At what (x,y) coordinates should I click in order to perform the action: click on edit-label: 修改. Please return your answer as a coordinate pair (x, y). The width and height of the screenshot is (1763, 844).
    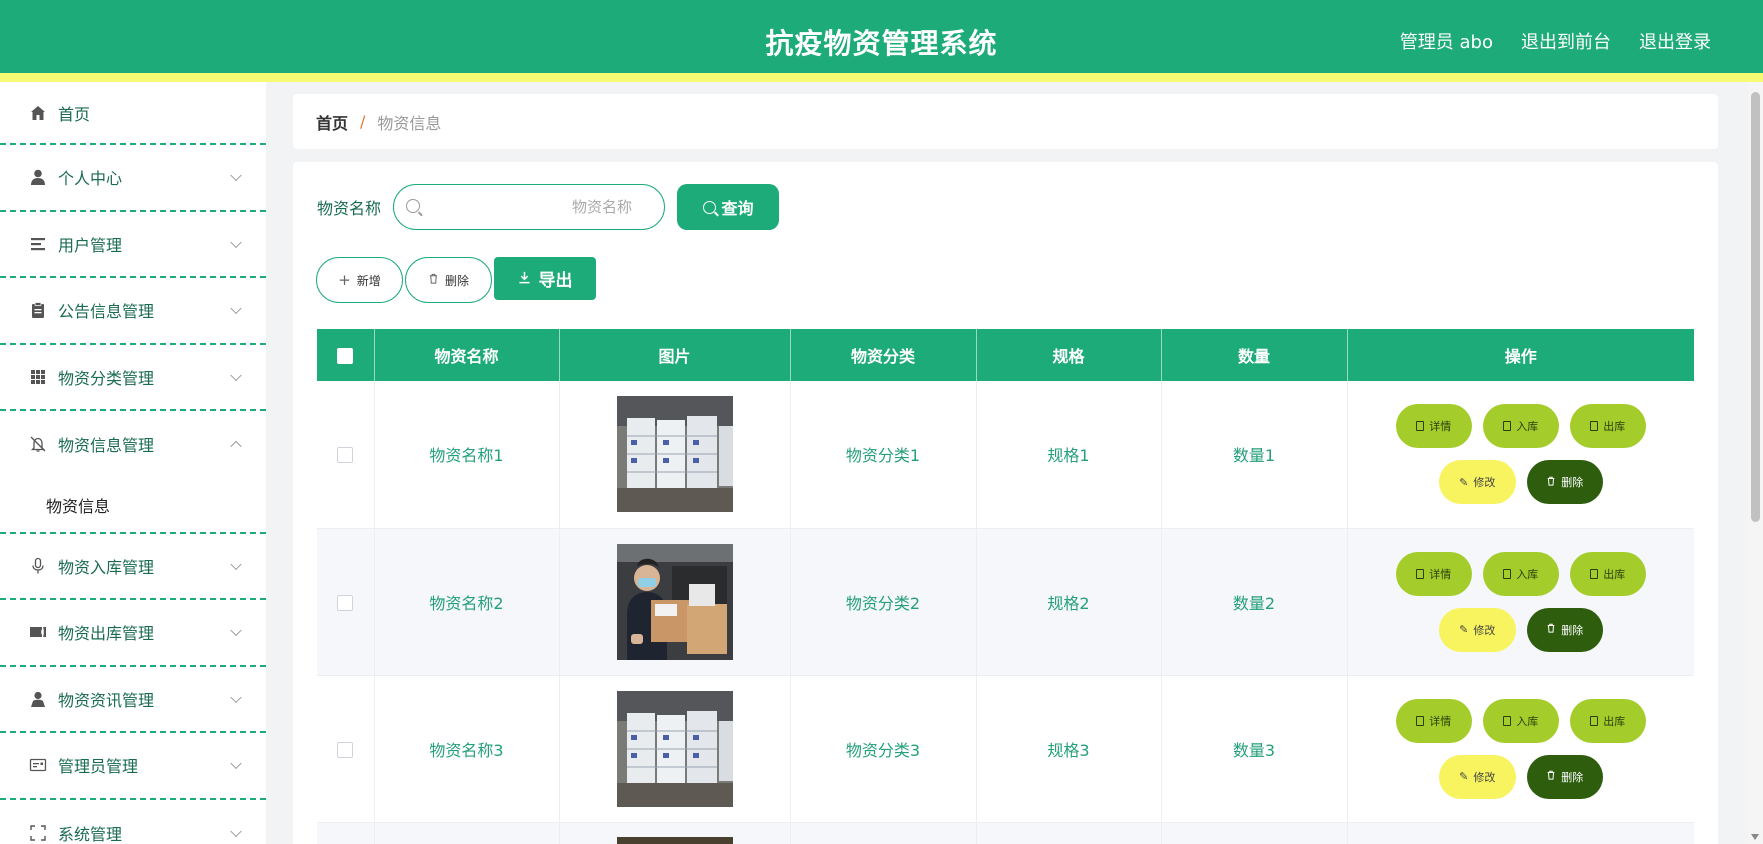
    Looking at the image, I should click on (1484, 630).